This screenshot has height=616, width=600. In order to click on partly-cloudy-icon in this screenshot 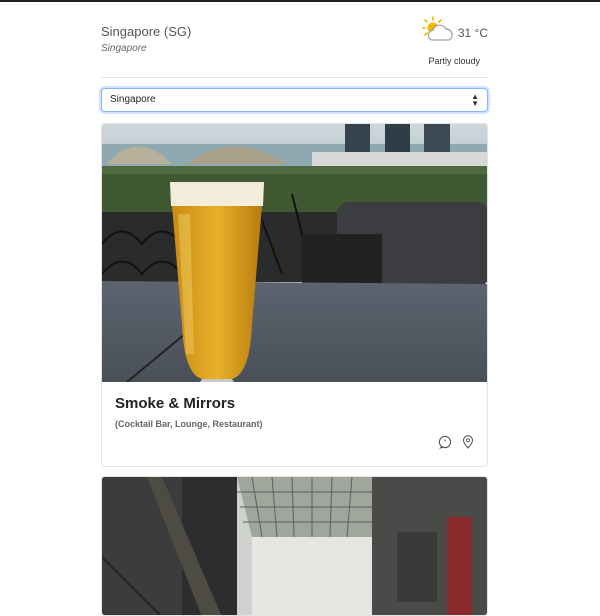, I will do `click(437, 28)`.